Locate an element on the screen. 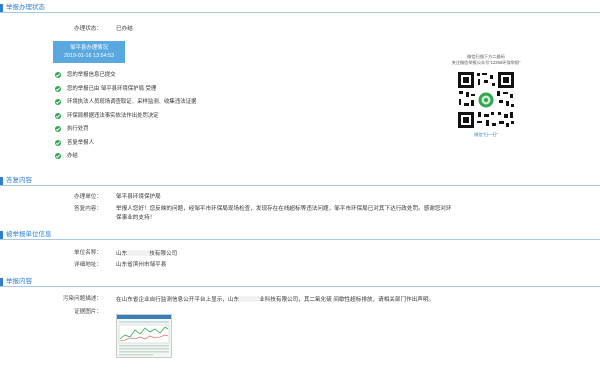 Image resolution: width=600 pixels, height=371 pixels. reported-name-prefix: 山东 is located at coordinates (122, 254).